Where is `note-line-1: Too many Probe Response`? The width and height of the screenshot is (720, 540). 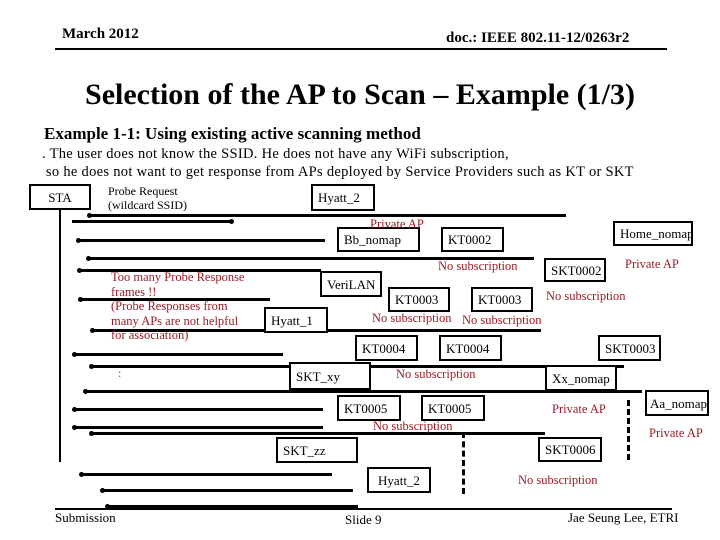 note-line-1: Too many Probe Response is located at coordinates (178, 277).